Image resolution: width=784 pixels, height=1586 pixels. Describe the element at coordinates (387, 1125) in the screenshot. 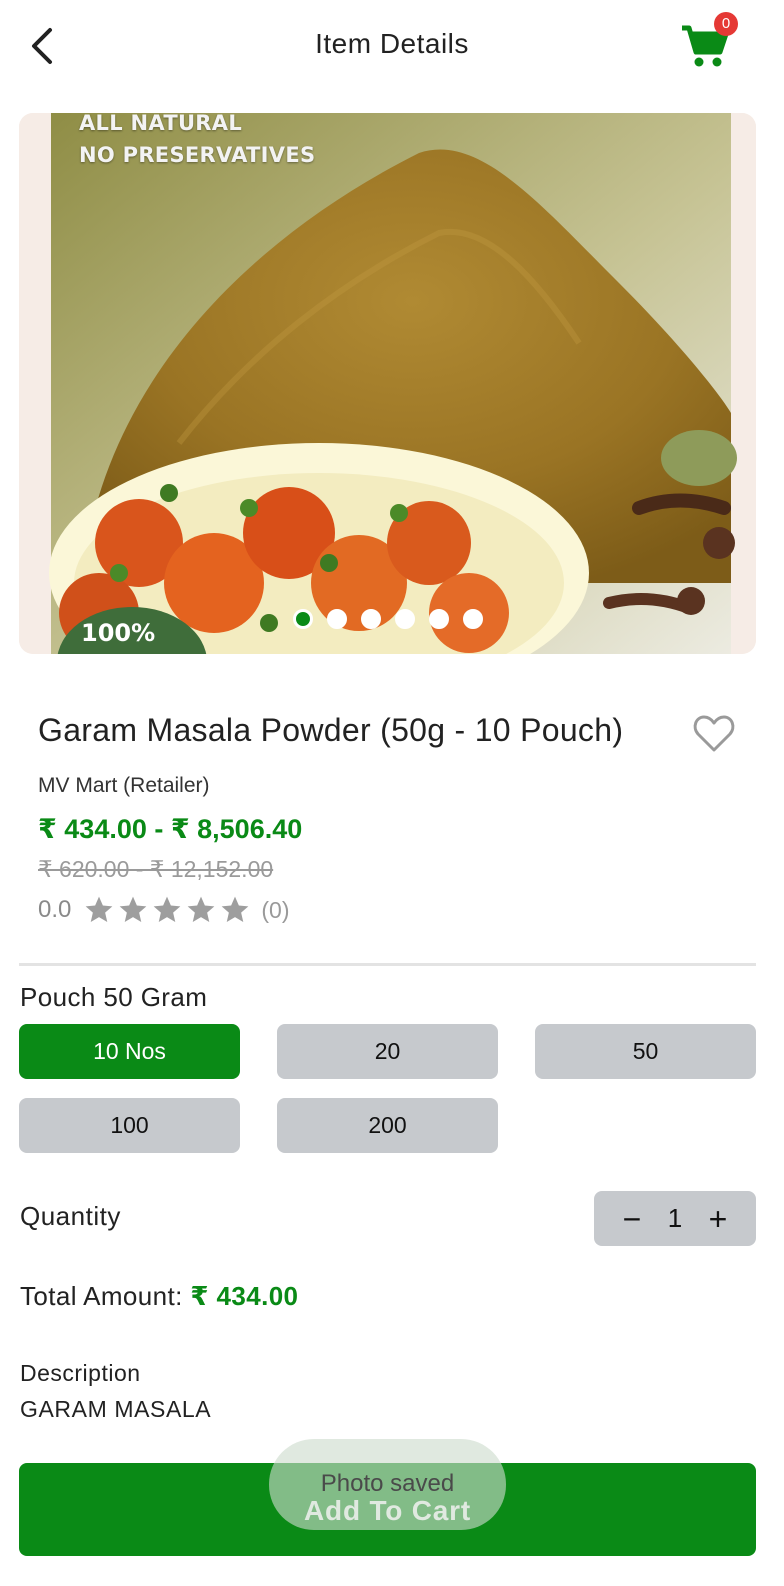

I see `variant-option-200: 200` at that location.